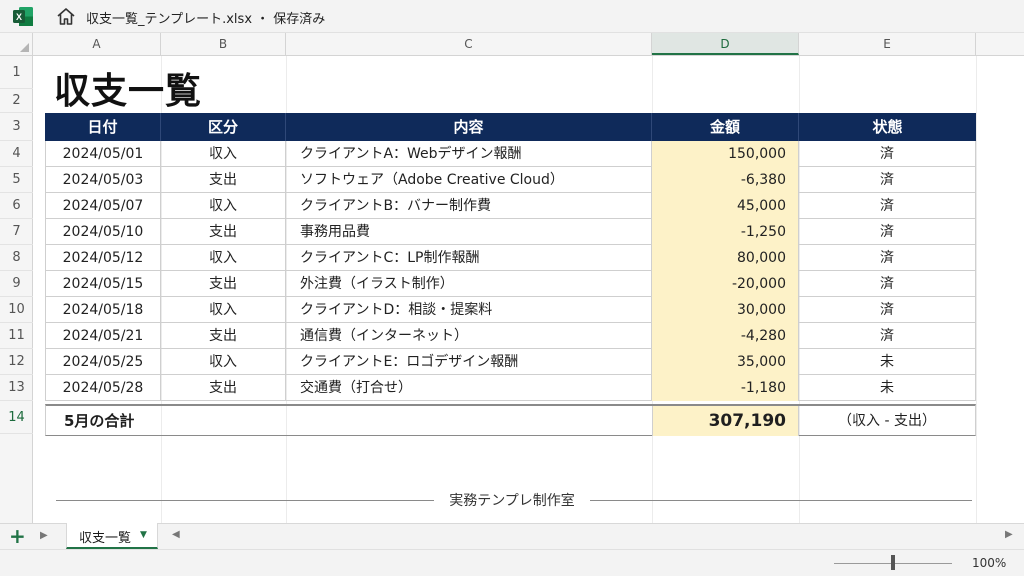  I want to click on cell-amount: 45,000, so click(725, 206).